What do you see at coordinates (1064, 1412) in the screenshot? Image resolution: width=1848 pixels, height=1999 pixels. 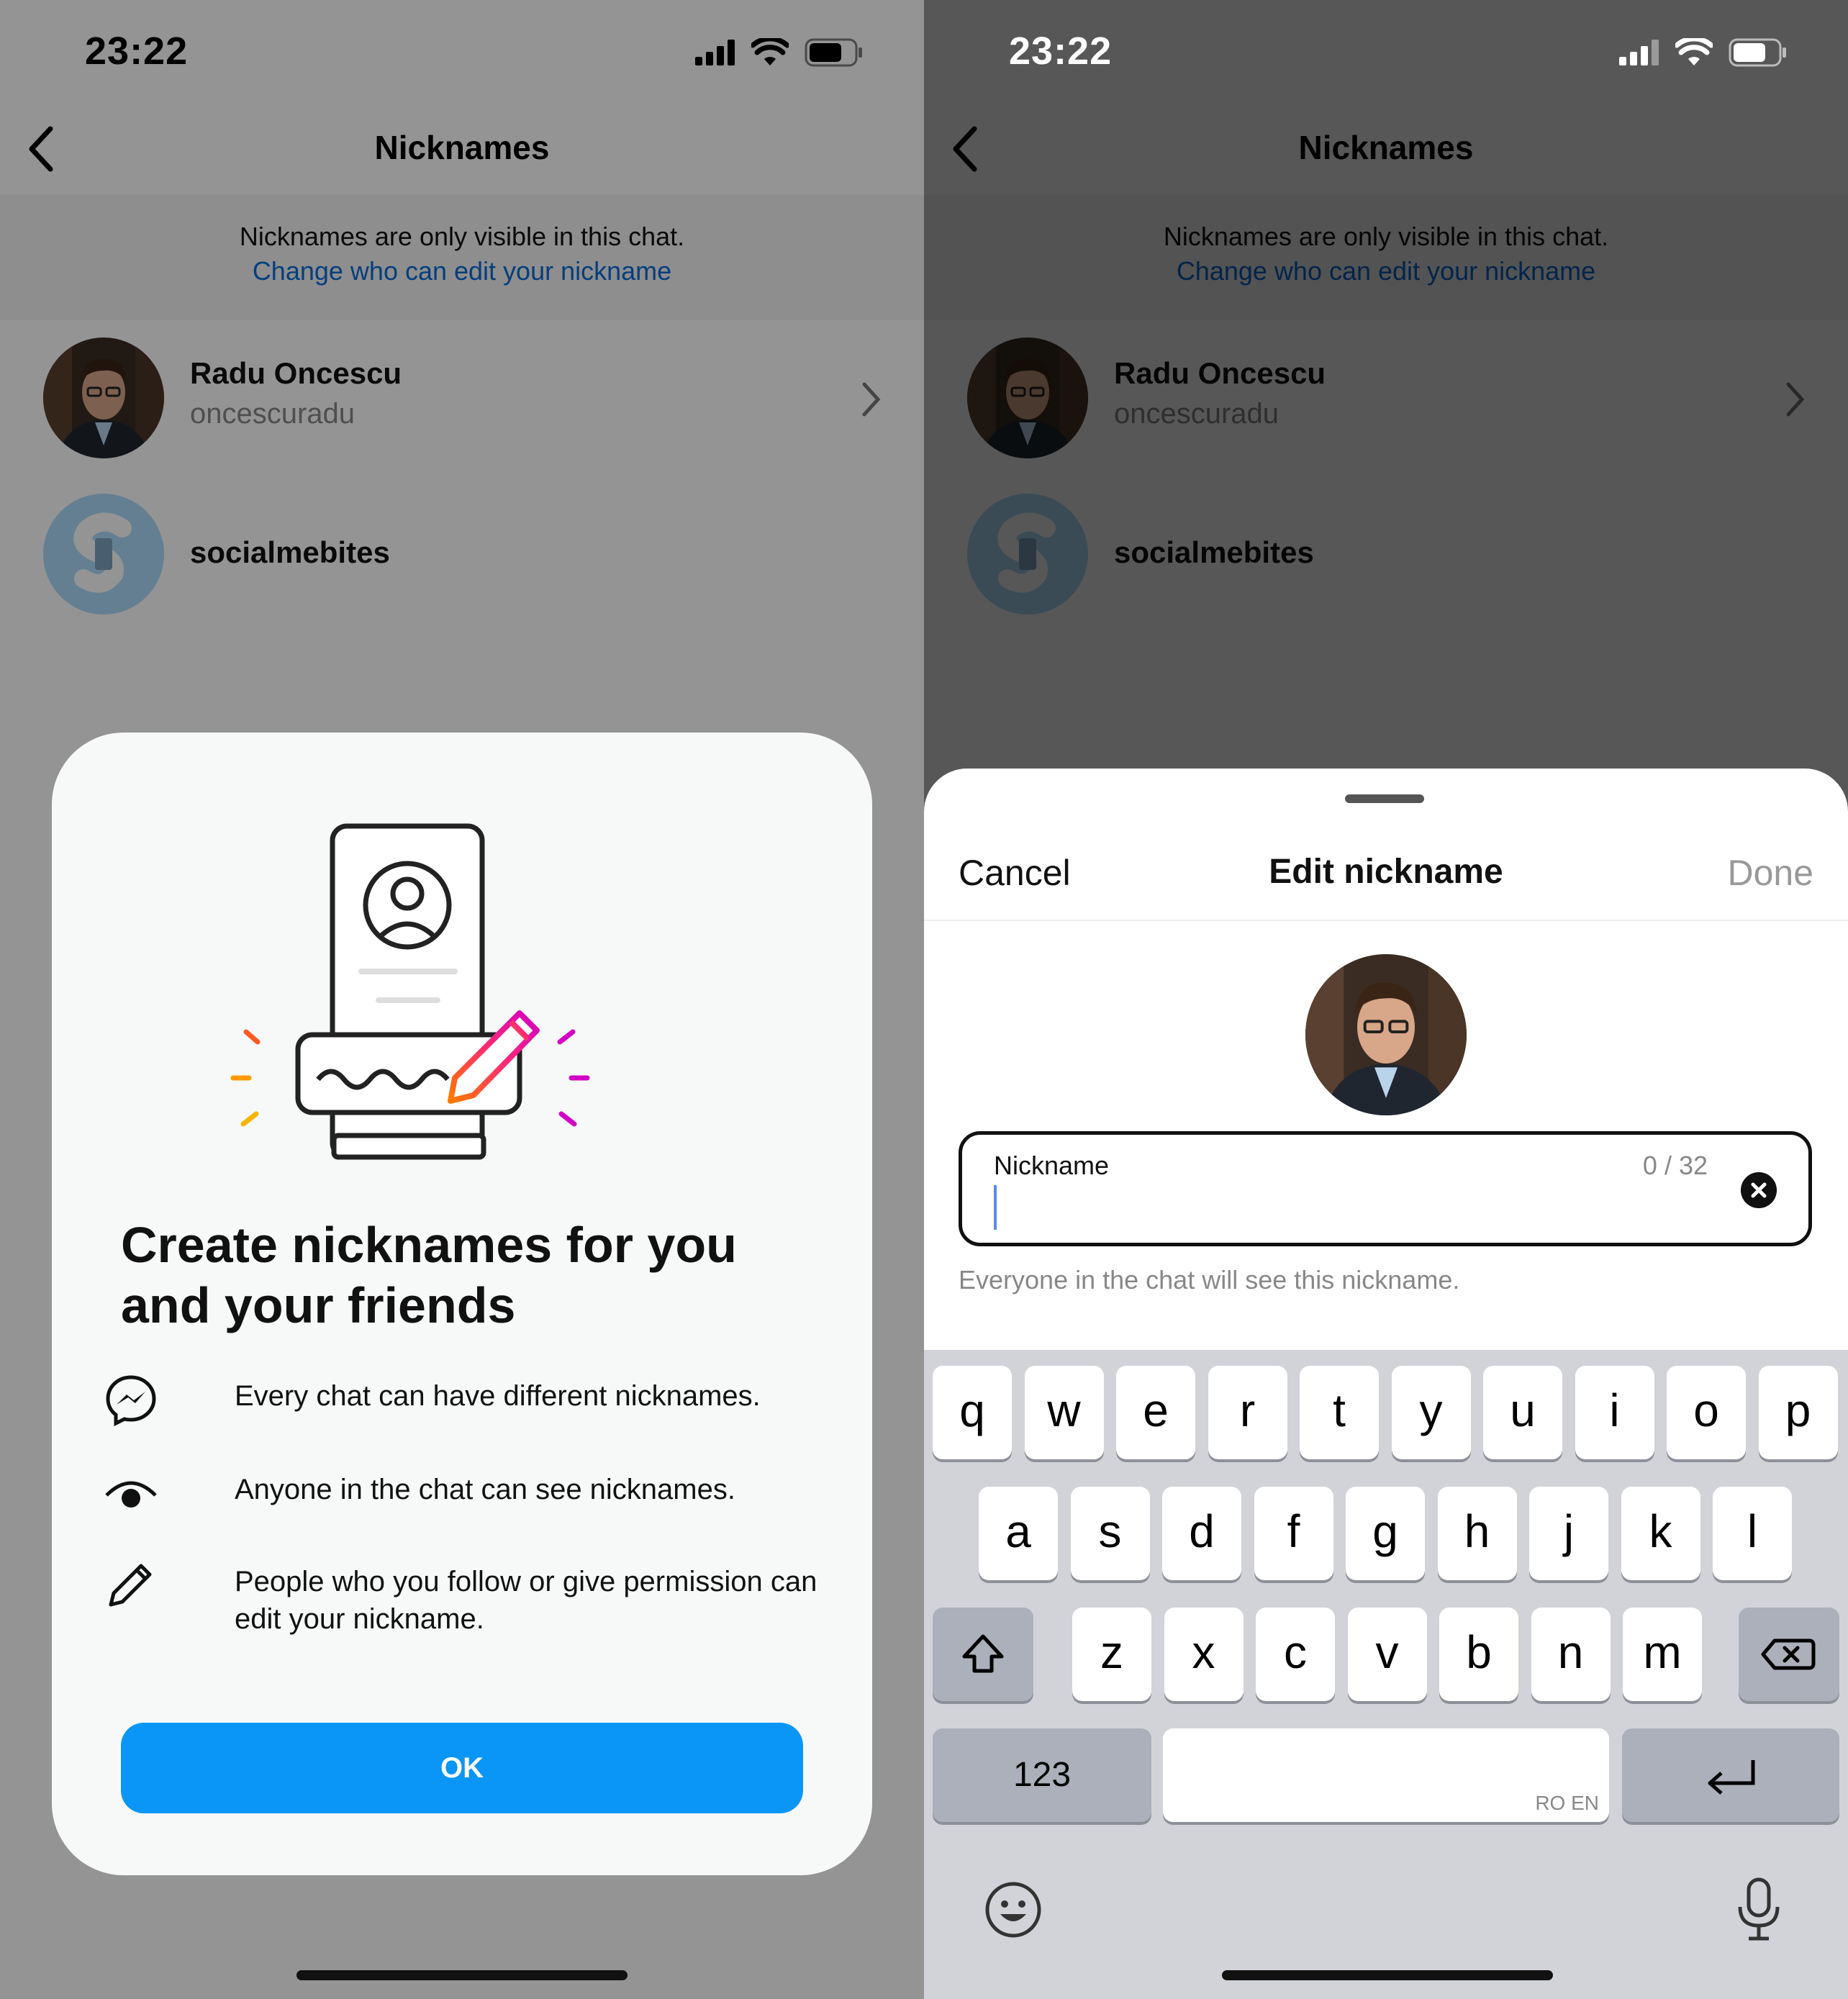 I see `key-w: w` at bounding box center [1064, 1412].